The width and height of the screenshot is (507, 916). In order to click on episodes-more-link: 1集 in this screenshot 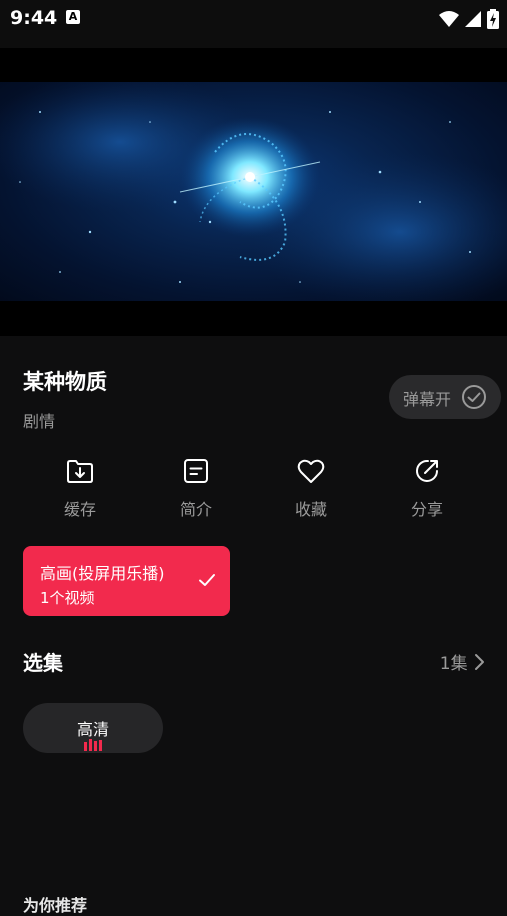, I will do `click(462, 661)`.